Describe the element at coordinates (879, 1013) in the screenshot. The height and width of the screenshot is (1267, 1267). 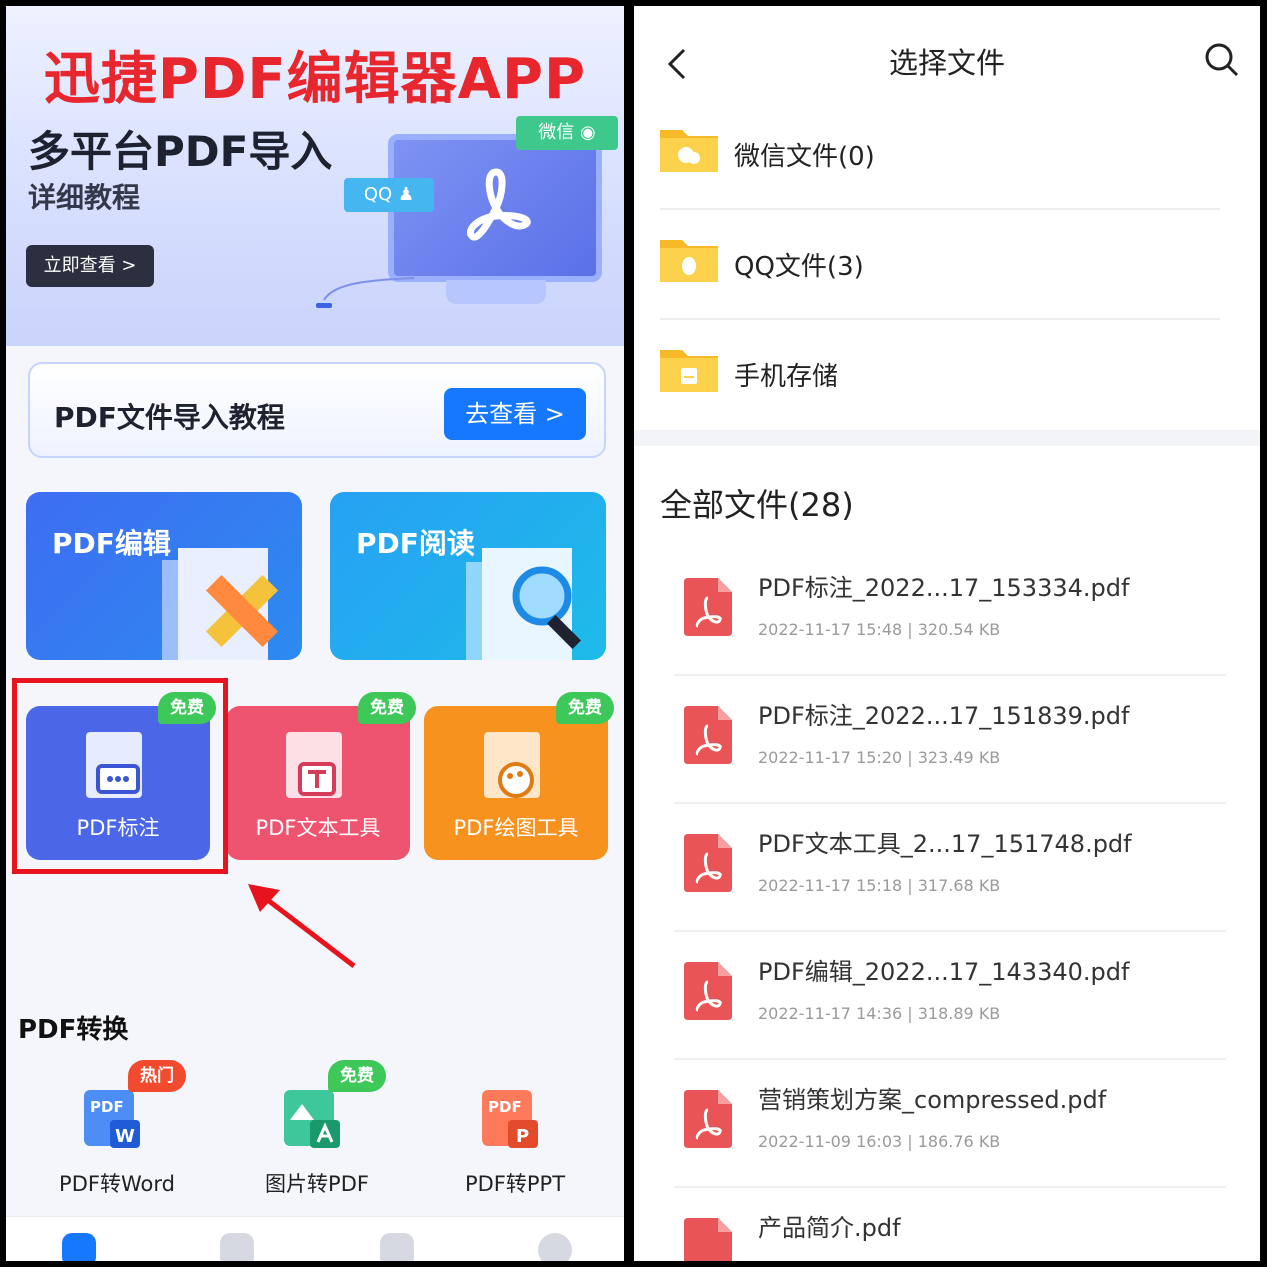
I see `file-meta: 2022-11-17 14:36 | 318.89 KB` at that location.